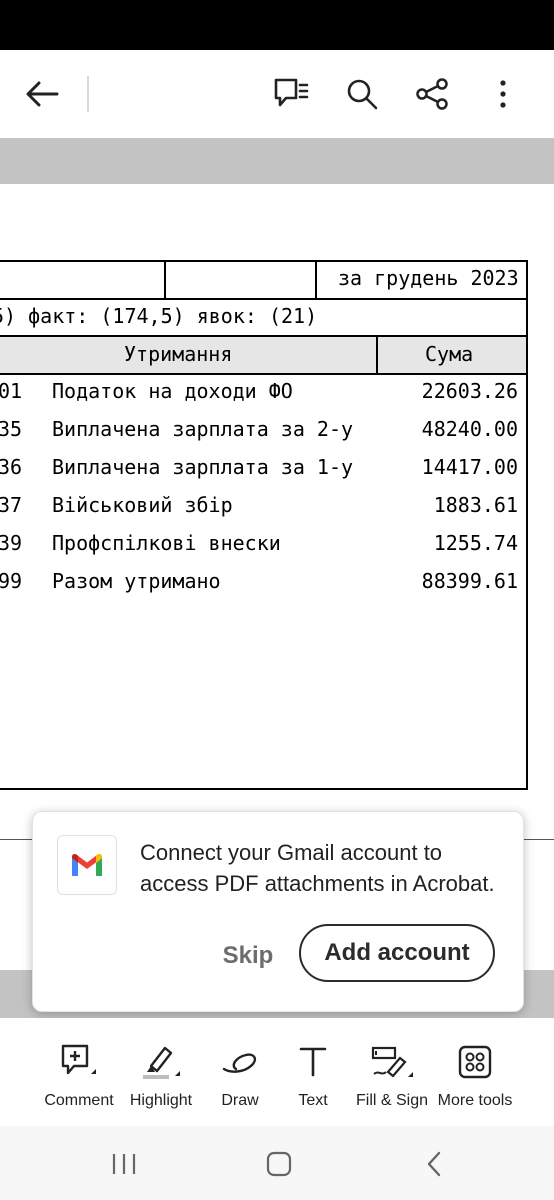  I want to click on tool-more-tools: More tools, so click(475, 1080).